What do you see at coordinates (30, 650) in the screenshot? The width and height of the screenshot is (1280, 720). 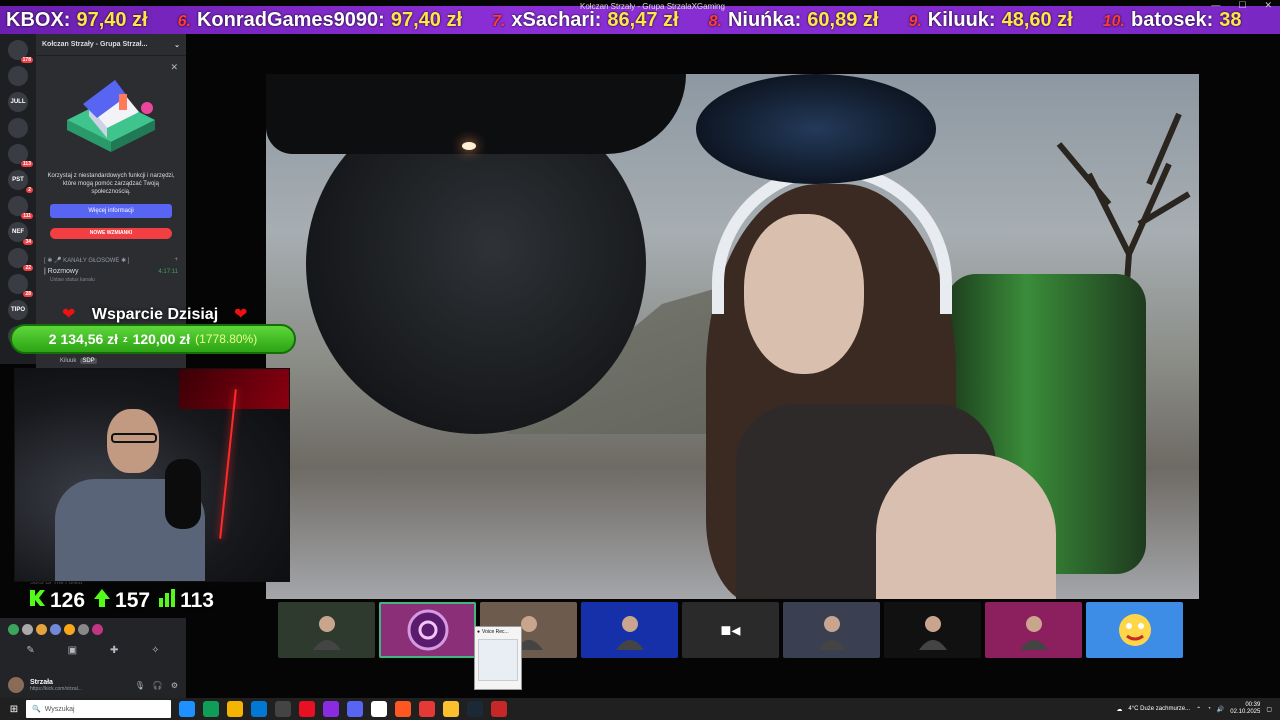 I see `camera-toggle-icon: ✎` at bounding box center [30, 650].